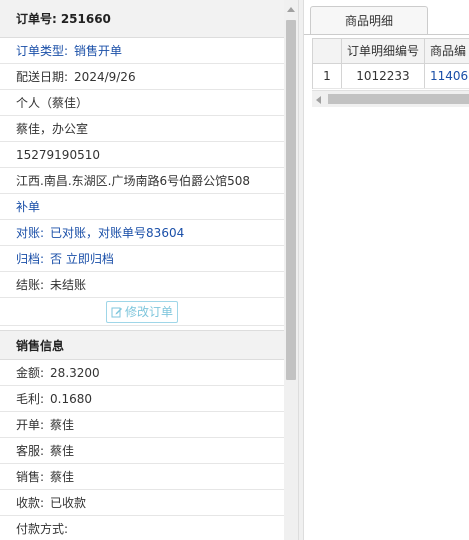 The image size is (469, 540). What do you see at coordinates (30, 451) in the screenshot?
I see `service-label: 客服:` at bounding box center [30, 451].